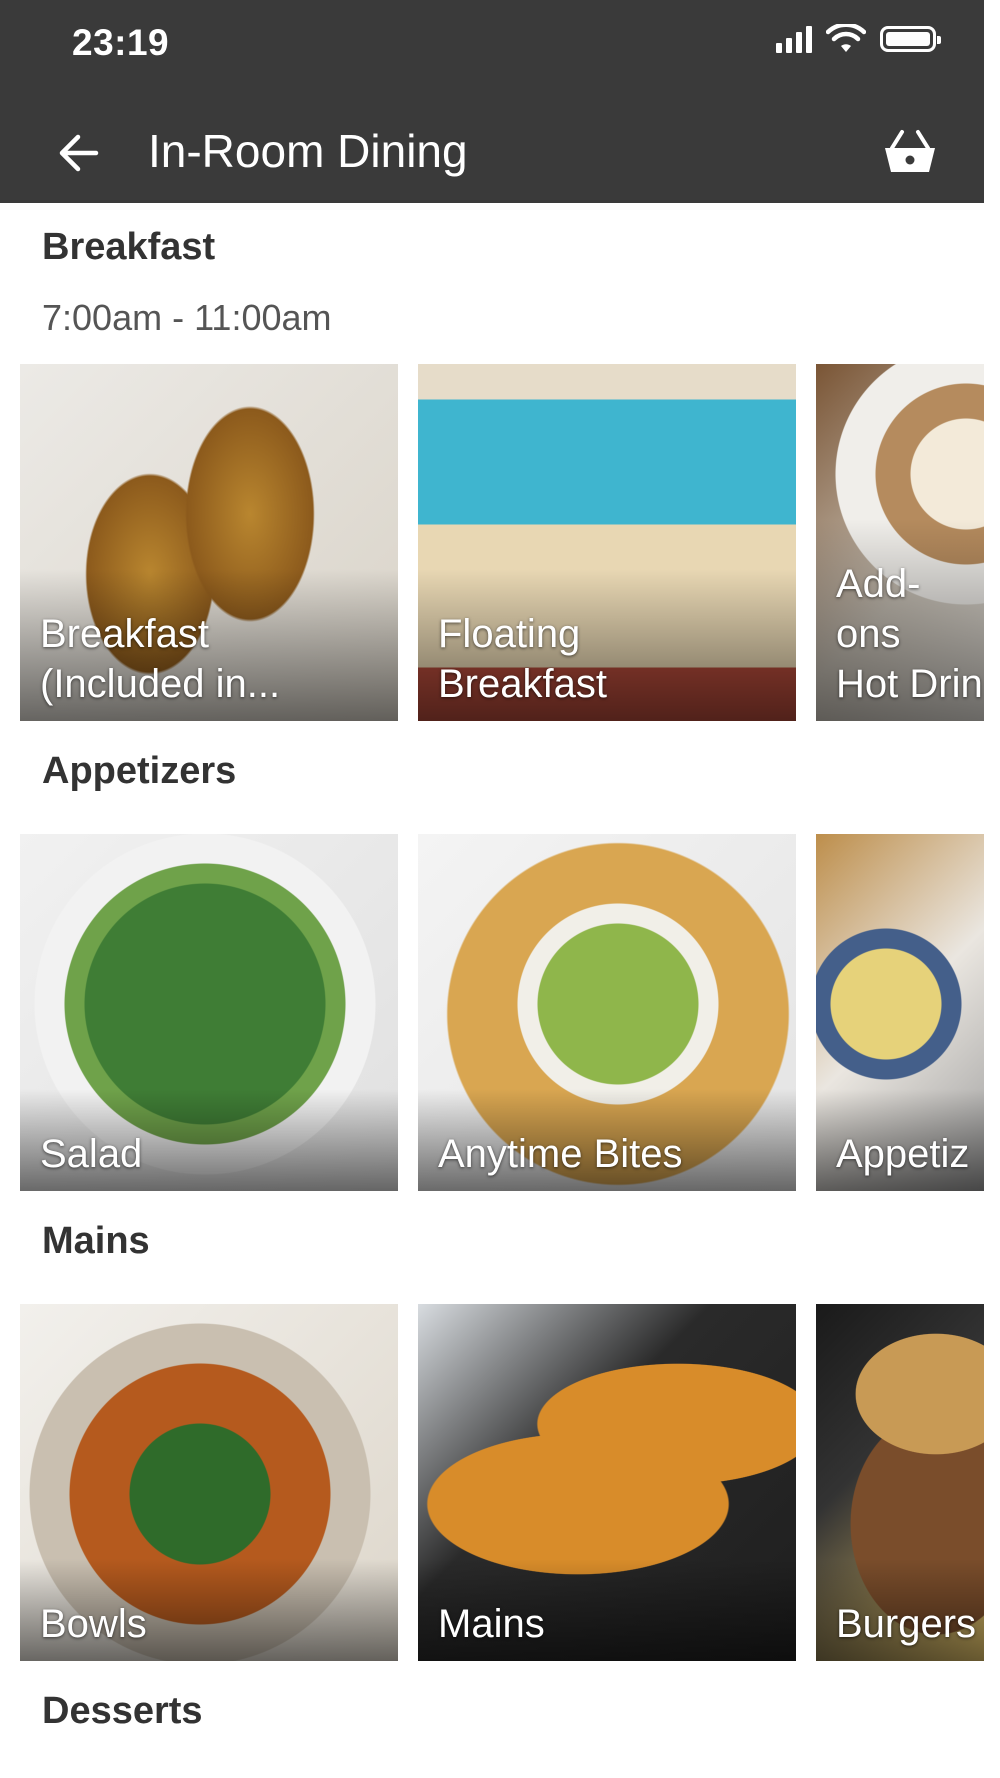 The height and width of the screenshot is (1778, 1000). Describe the element at coordinates (187, 317) in the screenshot. I see `section-hours-breakfast: 7:00am - 11:00am` at that location.